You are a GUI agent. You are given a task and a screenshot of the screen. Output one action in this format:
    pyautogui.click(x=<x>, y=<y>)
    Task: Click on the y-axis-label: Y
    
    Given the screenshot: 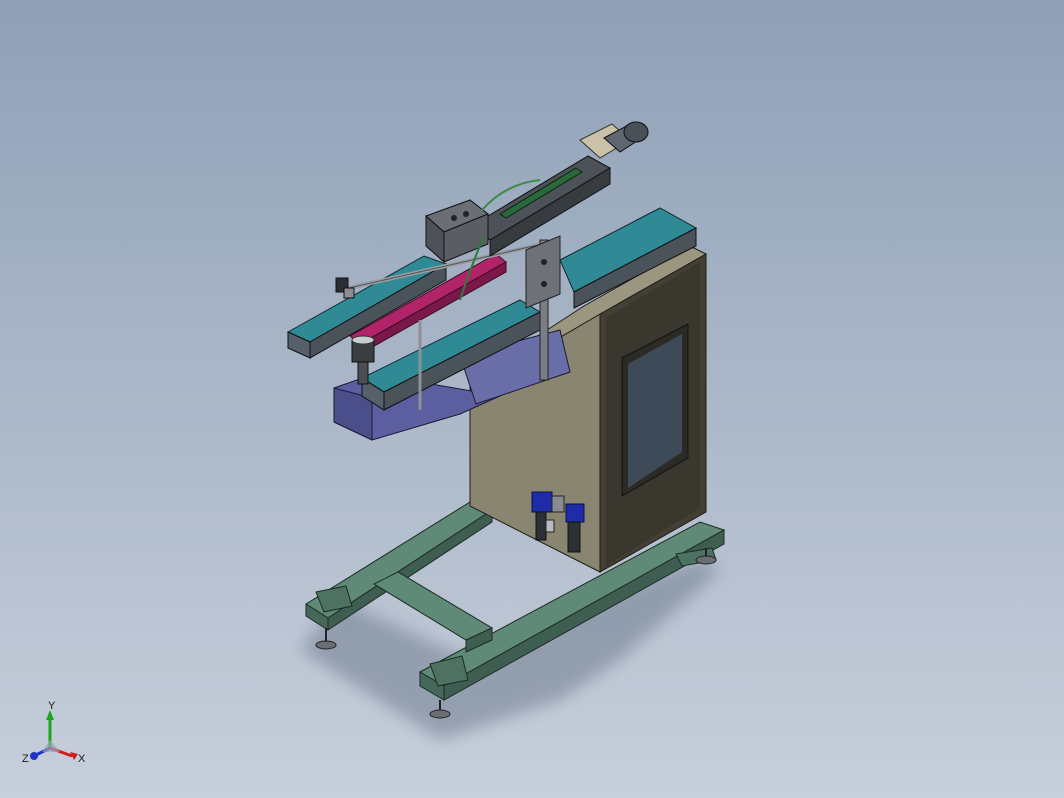 What is the action you would take?
    pyautogui.click(x=52, y=706)
    